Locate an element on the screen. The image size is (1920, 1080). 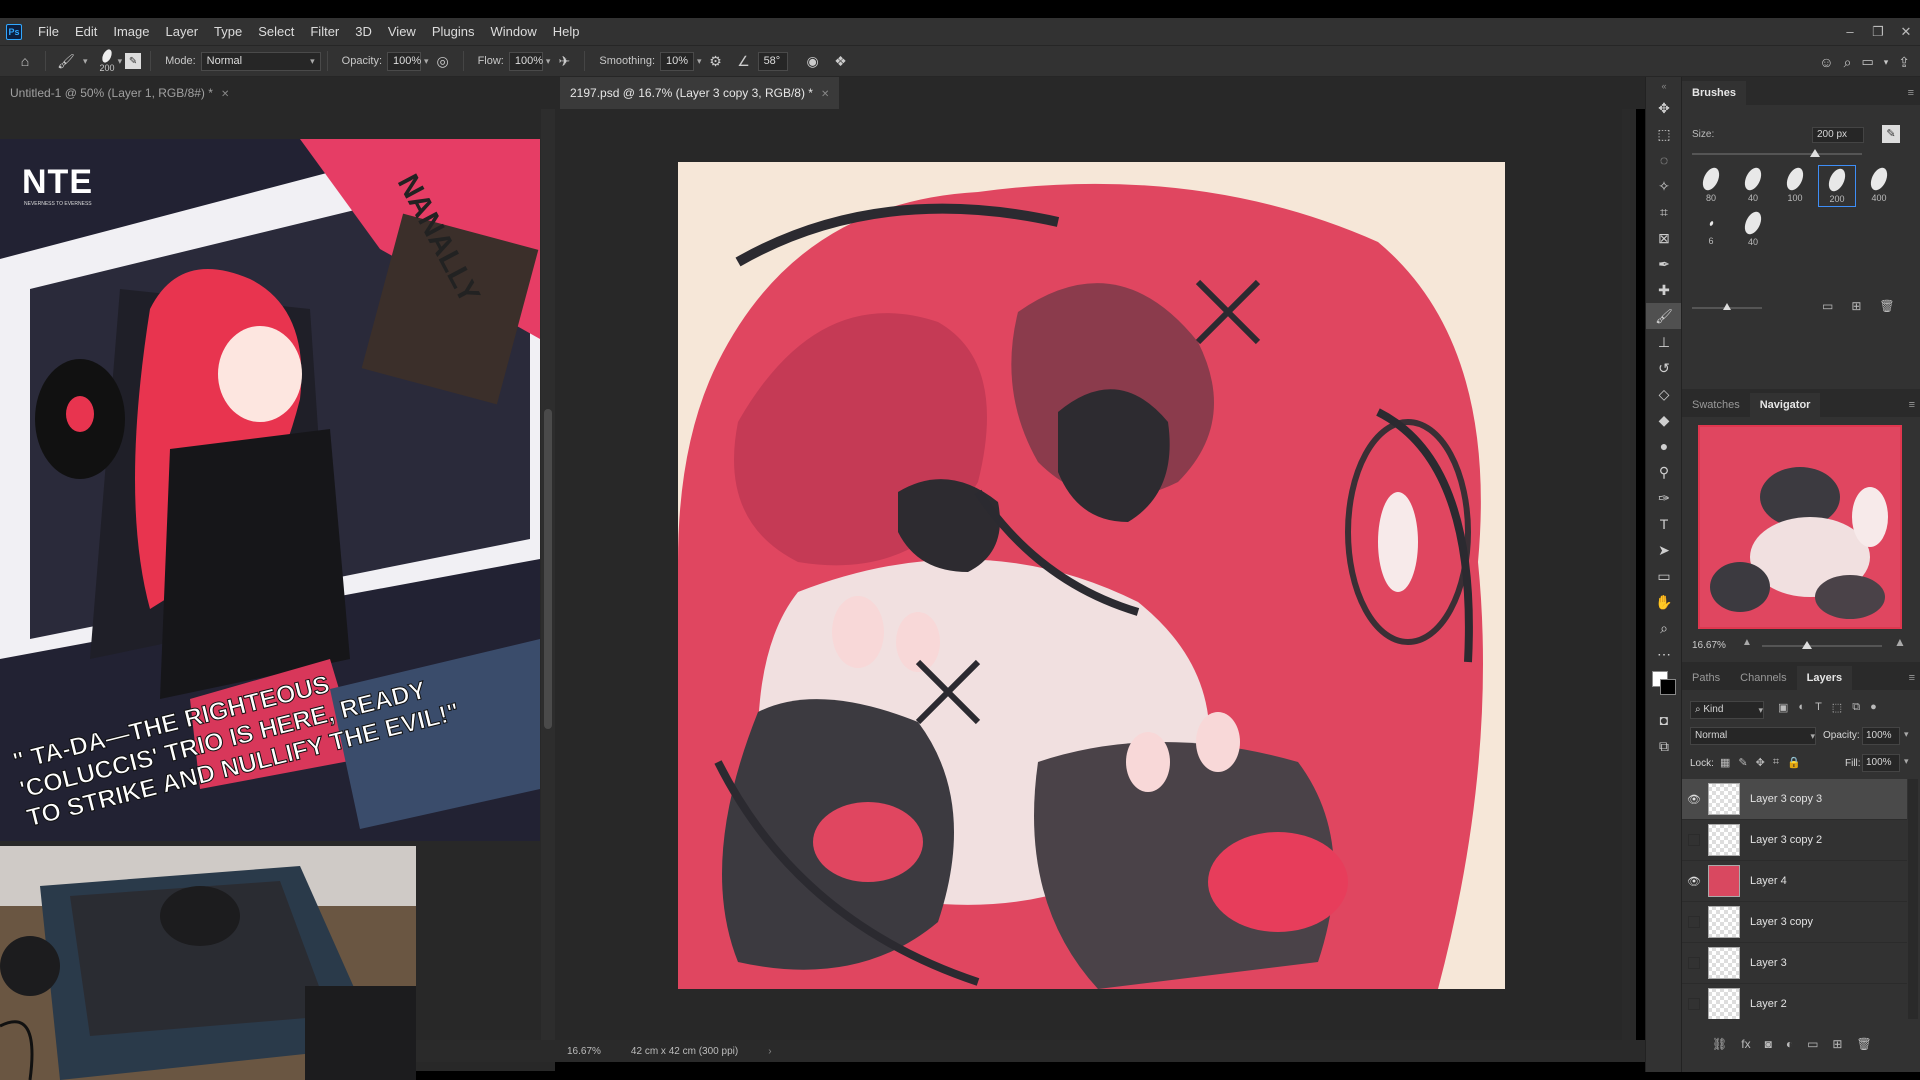
fill-field: 100% is located at coordinates (1881, 763).